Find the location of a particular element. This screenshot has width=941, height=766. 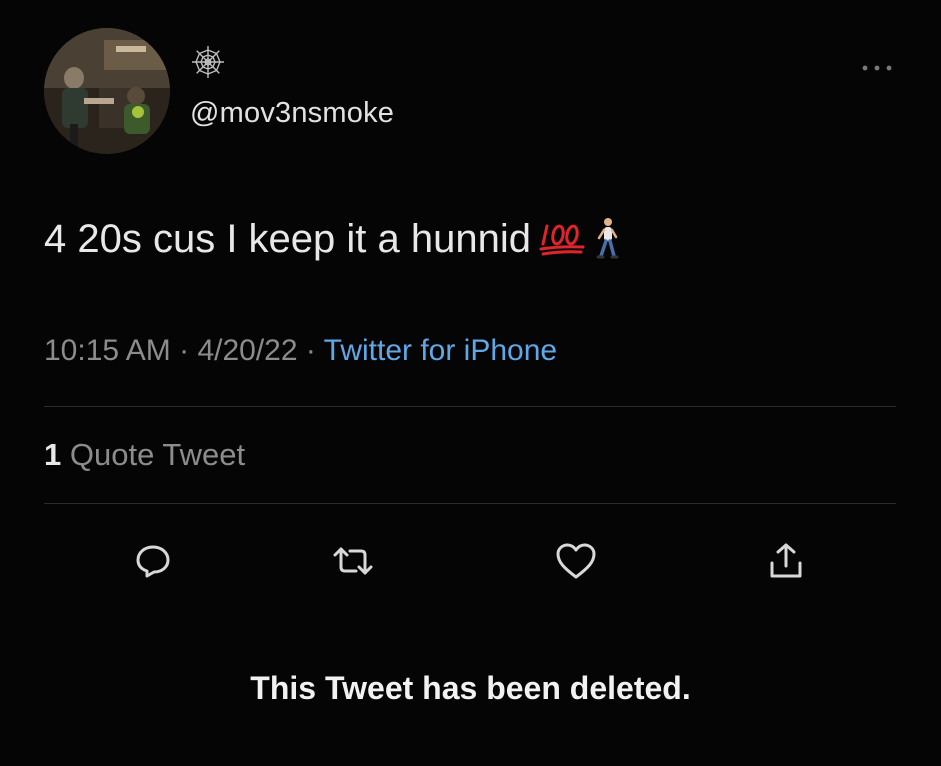

avatar is located at coordinates (107, 91).